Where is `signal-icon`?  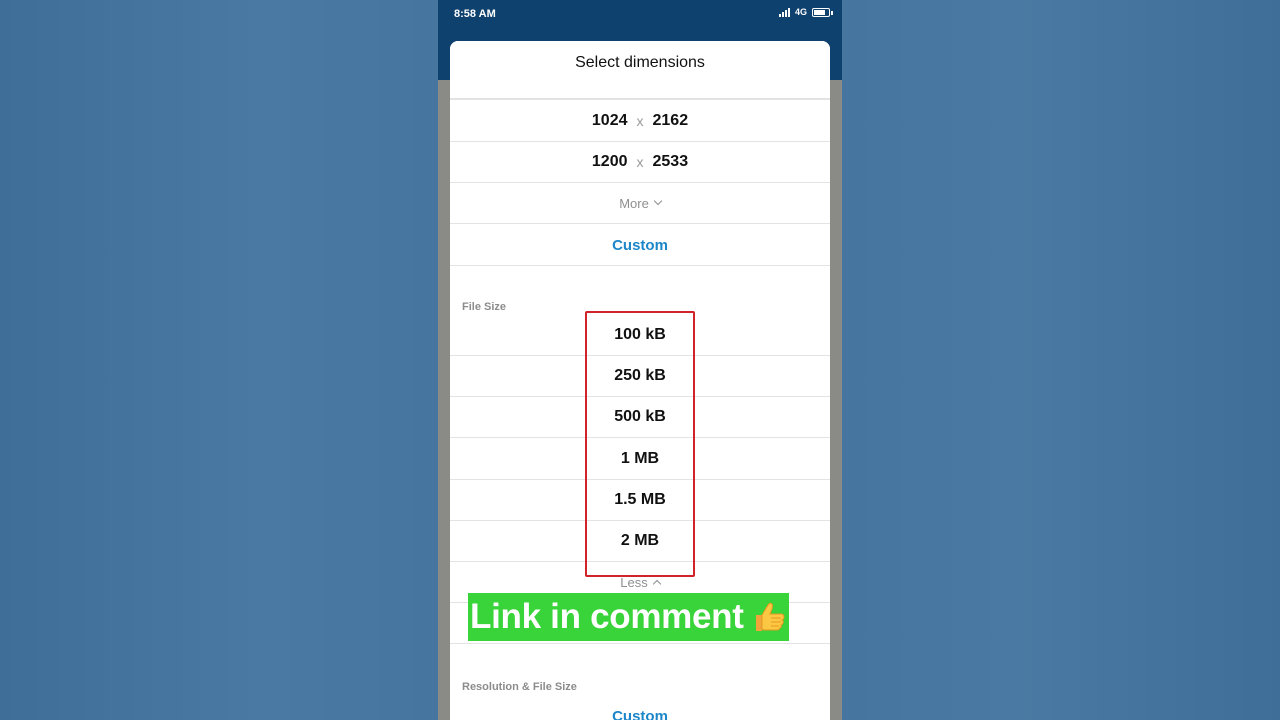
signal-icon is located at coordinates (784, 12).